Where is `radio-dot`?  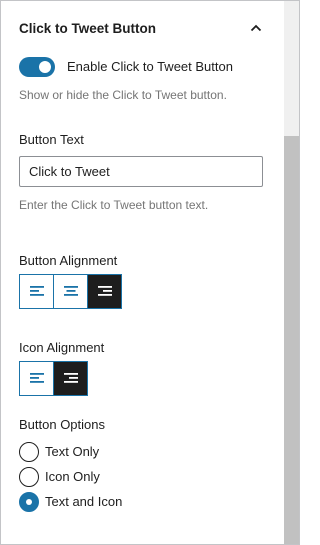
radio-dot is located at coordinates (28, 501).